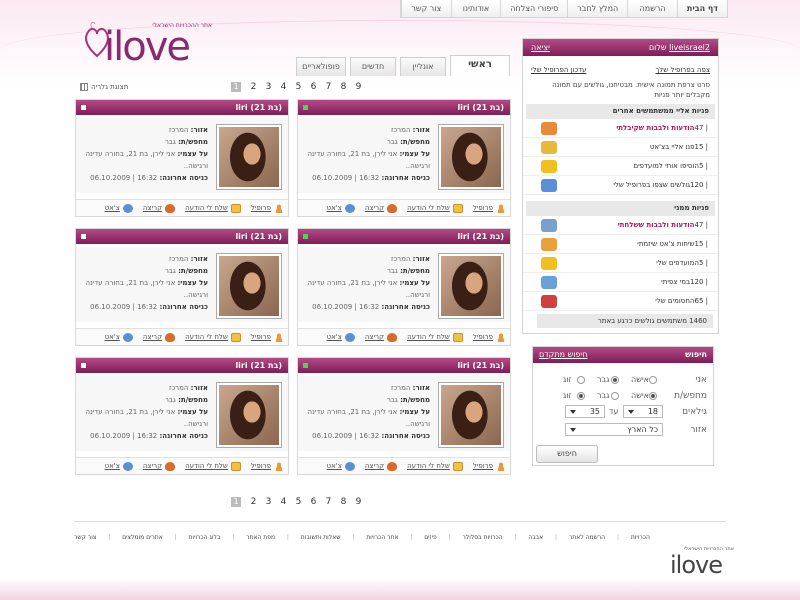  What do you see at coordinates (625, 128) in the screenshot?
I see `incoming-row-label: הודעות ולבבות שקיבלתי` at bounding box center [625, 128].